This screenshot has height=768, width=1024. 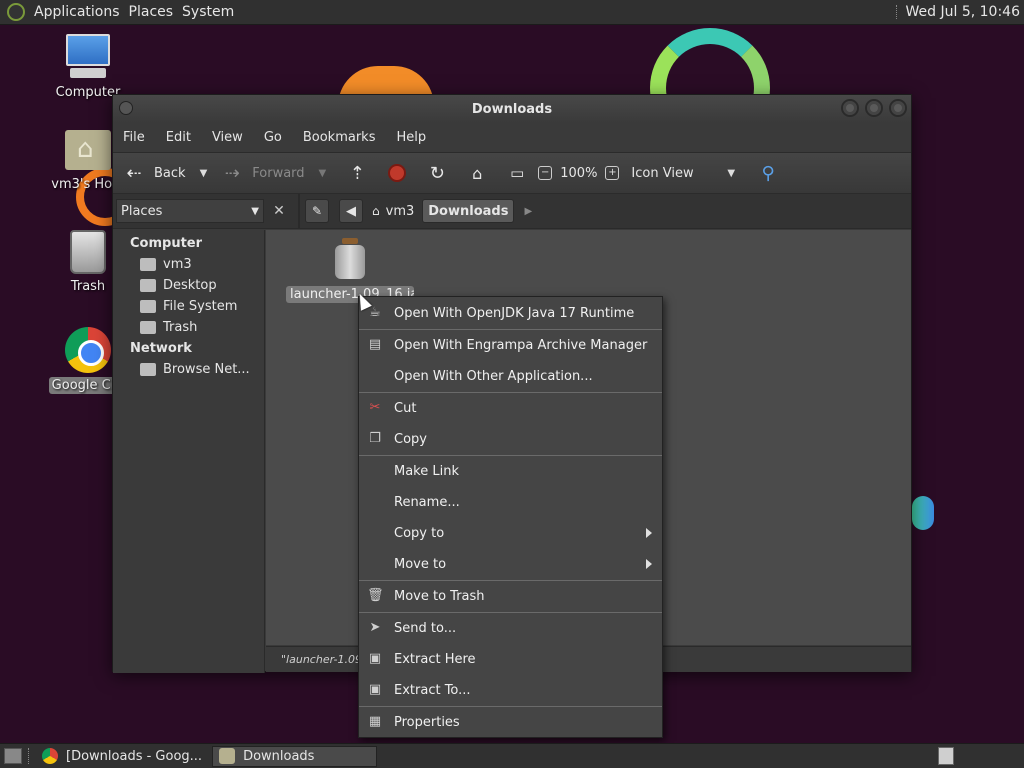 What do you see at coordinates (188, 306) in the screenshot?
I see `sidebar-item-file-system: File System` at bounding box center [188, 306].